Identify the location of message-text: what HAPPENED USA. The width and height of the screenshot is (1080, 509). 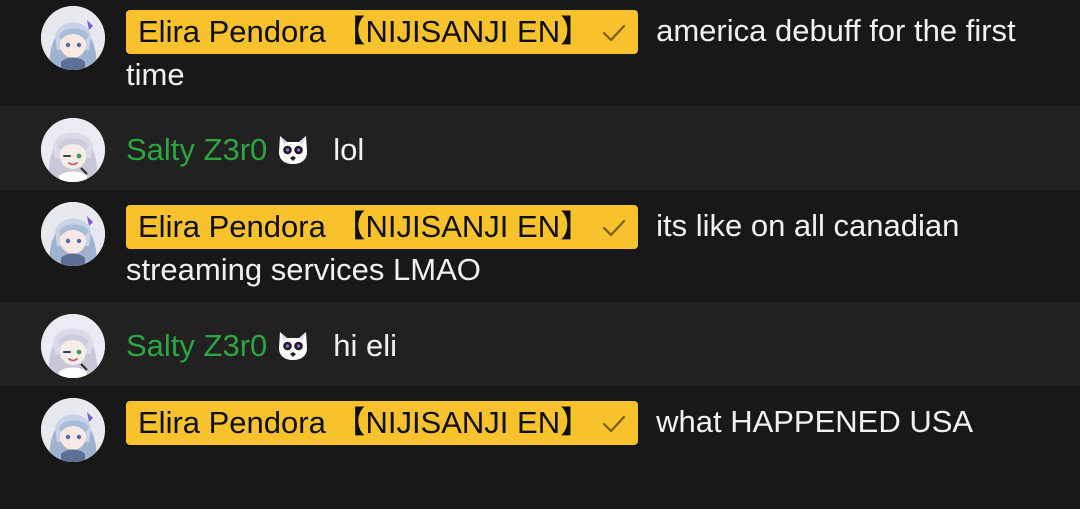
(815, 421).